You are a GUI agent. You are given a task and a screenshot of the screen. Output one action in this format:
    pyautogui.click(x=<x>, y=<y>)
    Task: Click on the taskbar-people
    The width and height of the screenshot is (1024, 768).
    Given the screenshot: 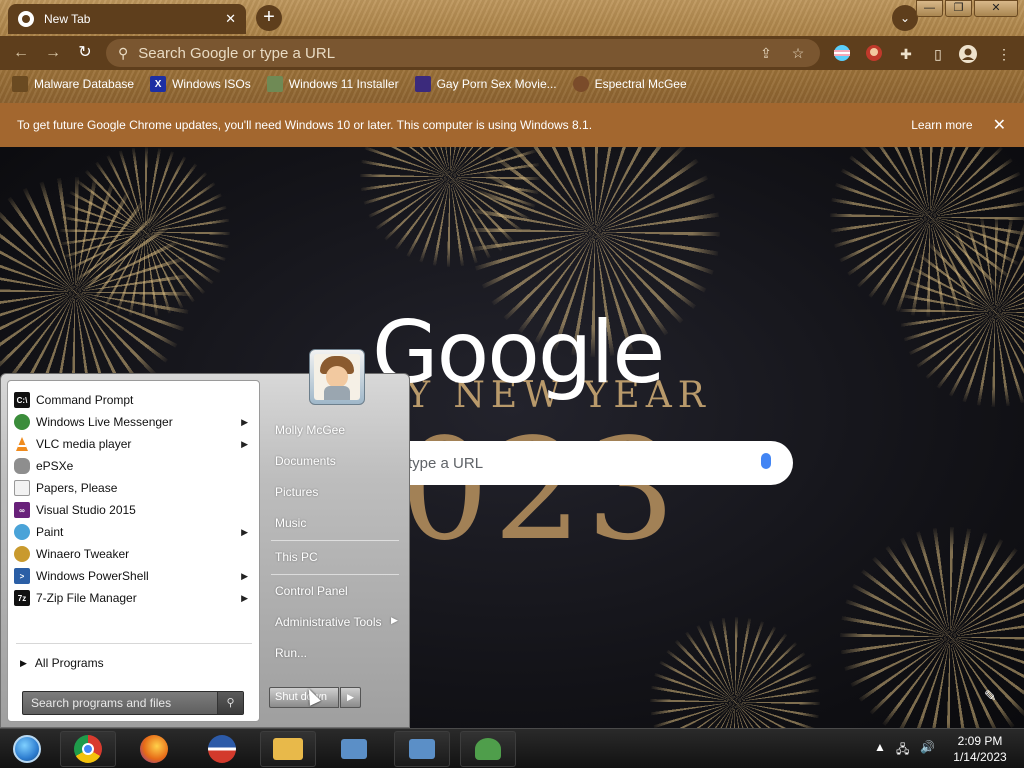 What is the action you would take?
    pyautogui.click(x=488, y=749)
    